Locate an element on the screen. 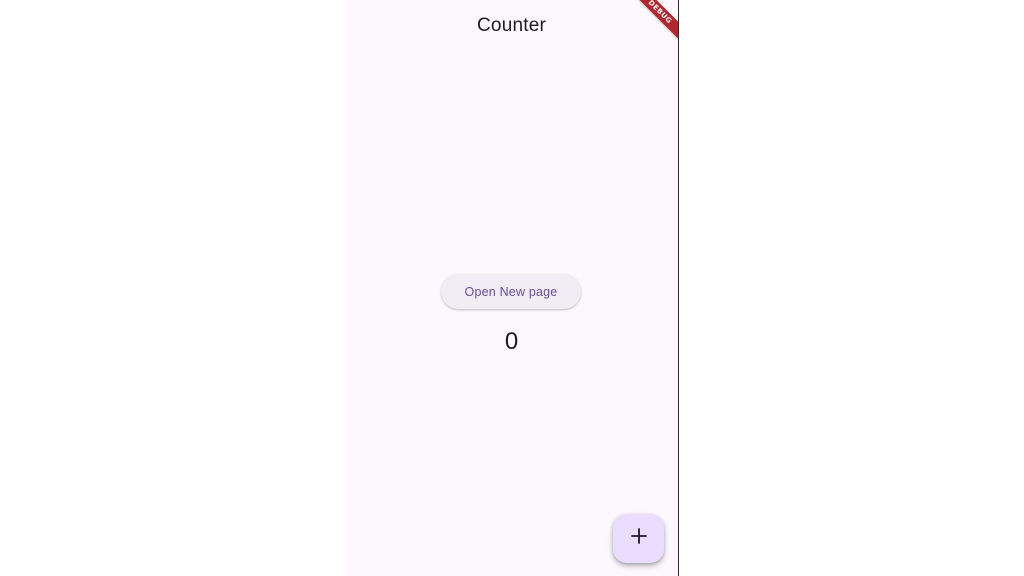  increment-fab-button is located at coordinates (638, 538).